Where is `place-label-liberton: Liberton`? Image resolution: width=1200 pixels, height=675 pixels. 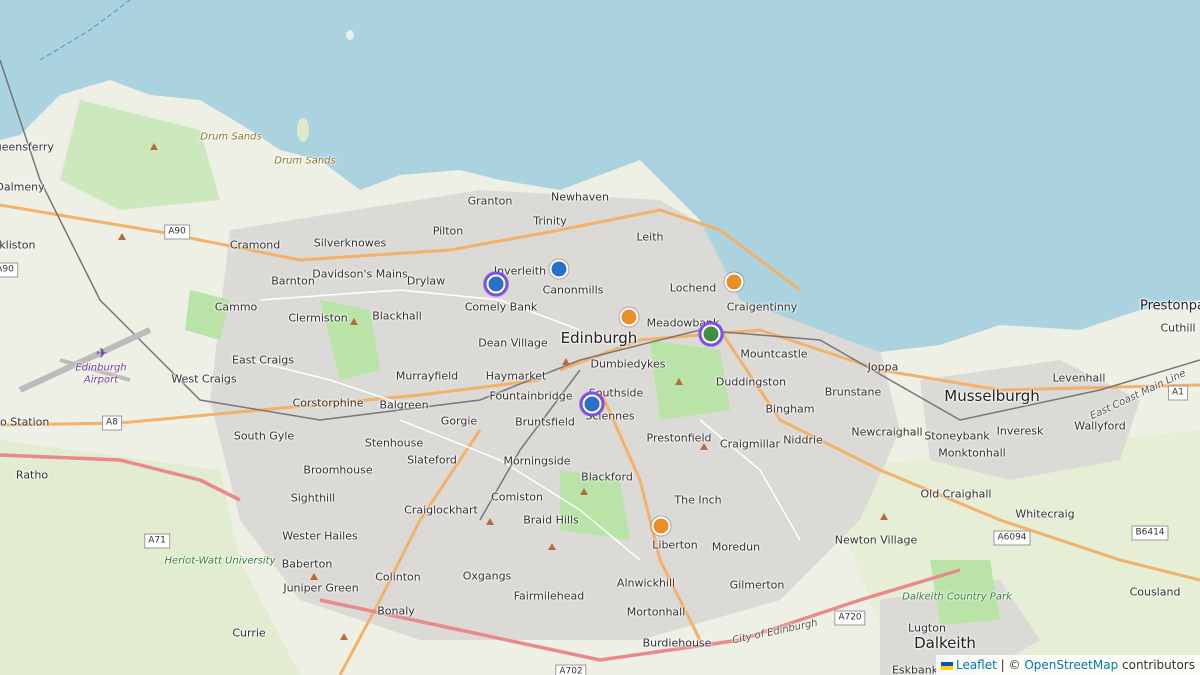
place-label-liberton: Liberton is located at coordinates (675, 545).